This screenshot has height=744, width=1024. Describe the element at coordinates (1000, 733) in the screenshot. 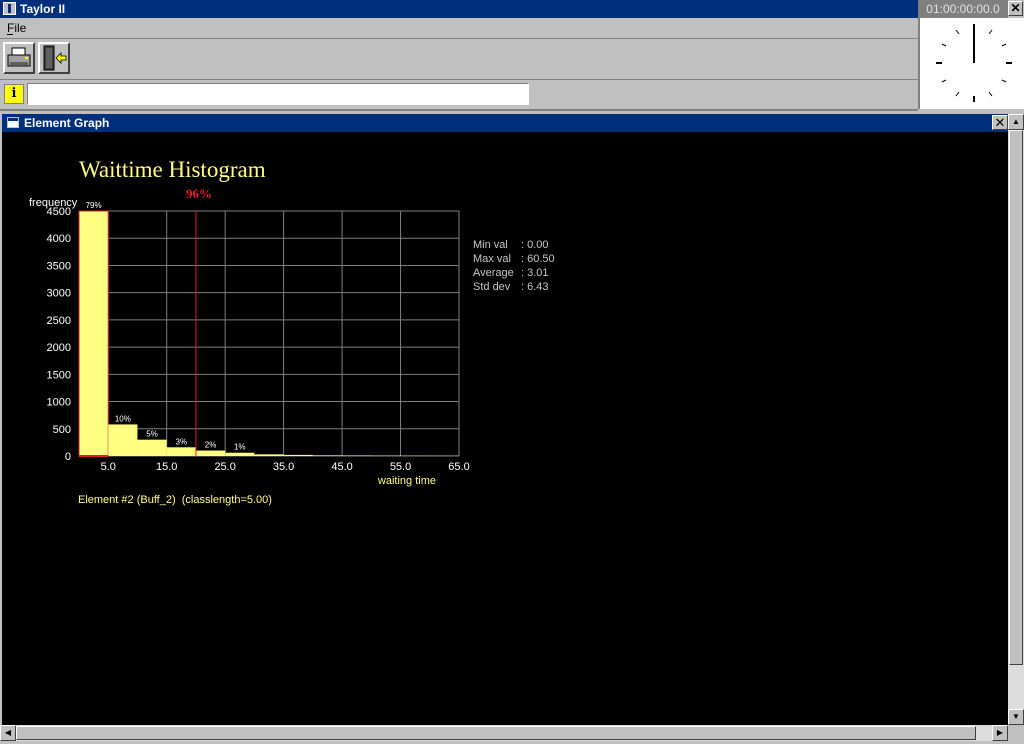

I see `scroll-right-button: ▶` at that location.